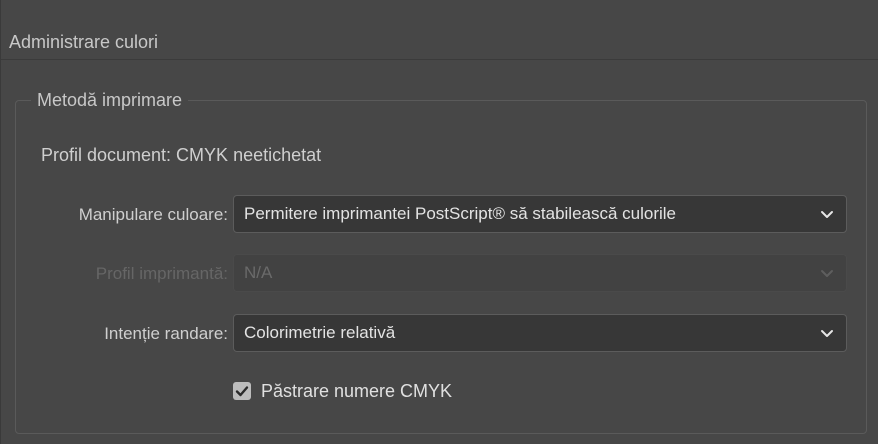 The image size is (878, 444). I want to click on checkmark-icon, so click(242, 391).